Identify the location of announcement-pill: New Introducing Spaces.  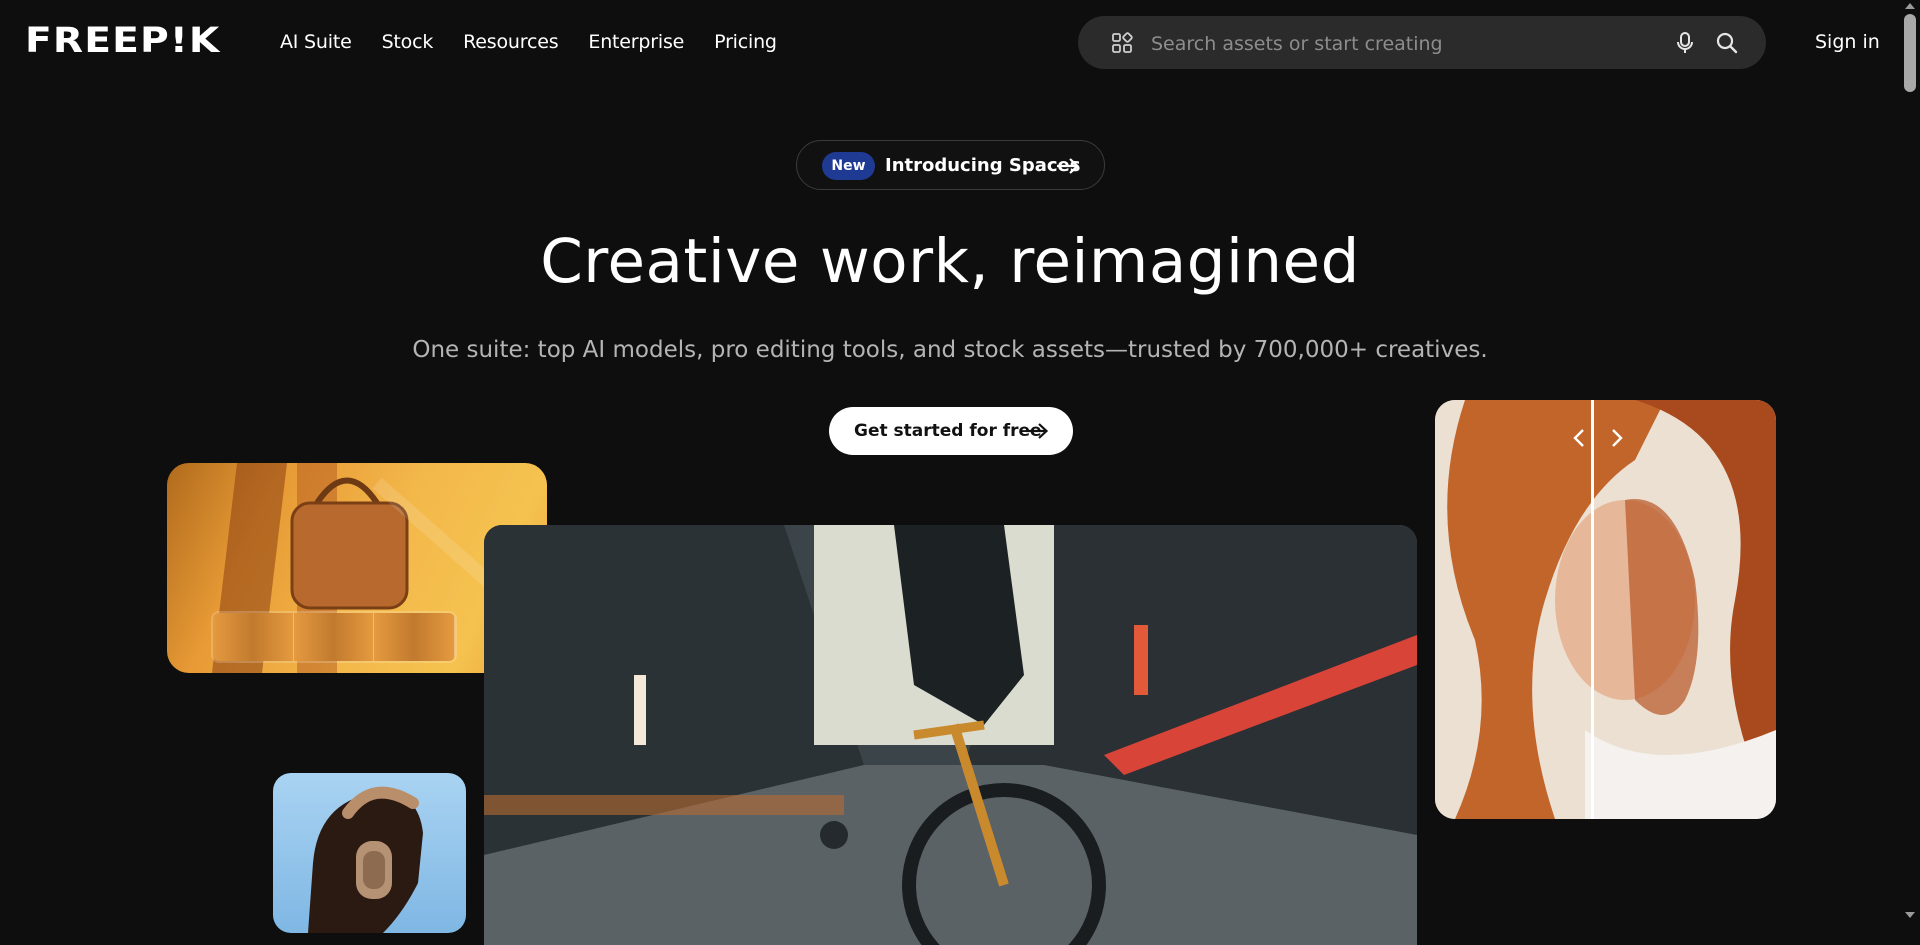
(950, 165).